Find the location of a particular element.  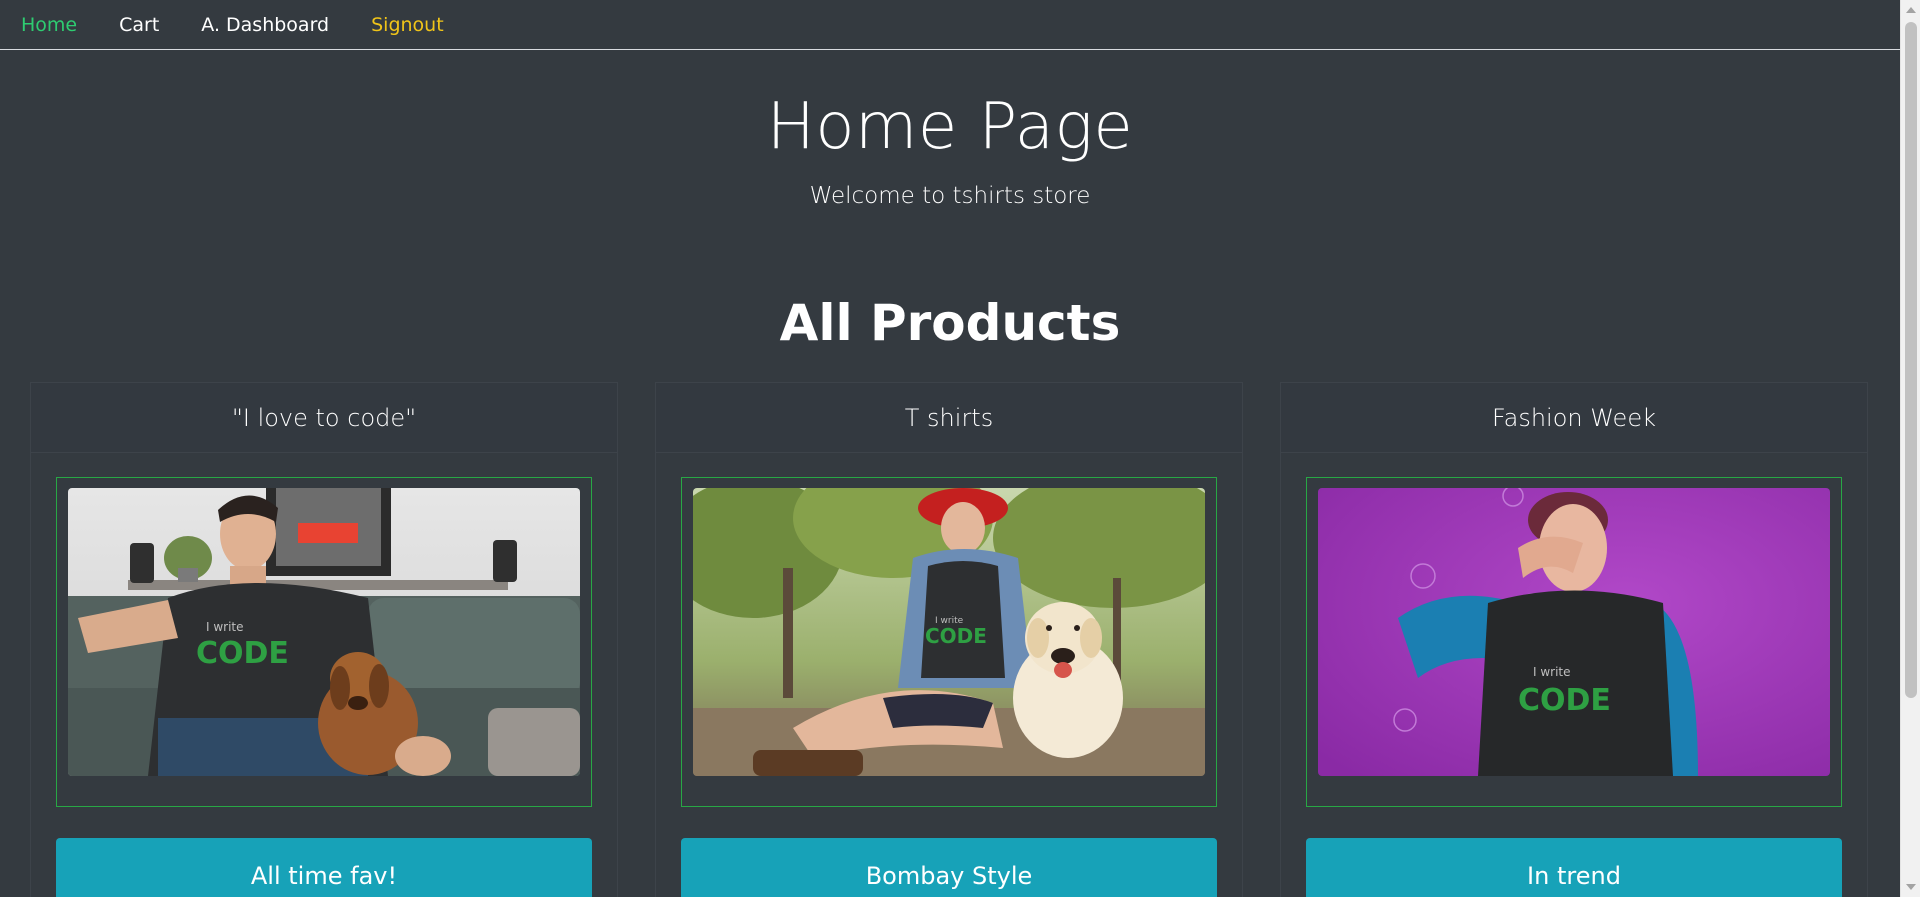

page-scrollbar is located at coordinates (1910, 448).